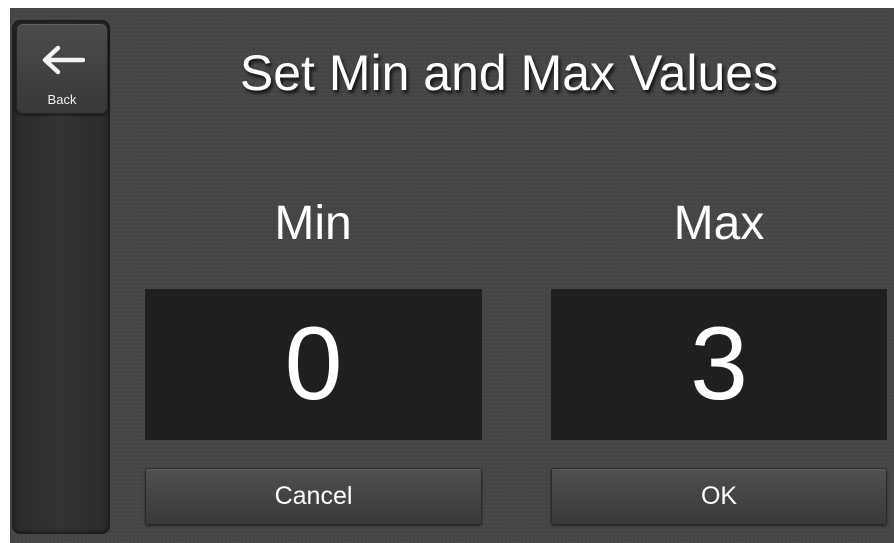 The width and height of the screenshot is (894, 543). Describe the element at coordinates (313, 496) in the screenshot. I see `cancel-button: Cancel` at that location.